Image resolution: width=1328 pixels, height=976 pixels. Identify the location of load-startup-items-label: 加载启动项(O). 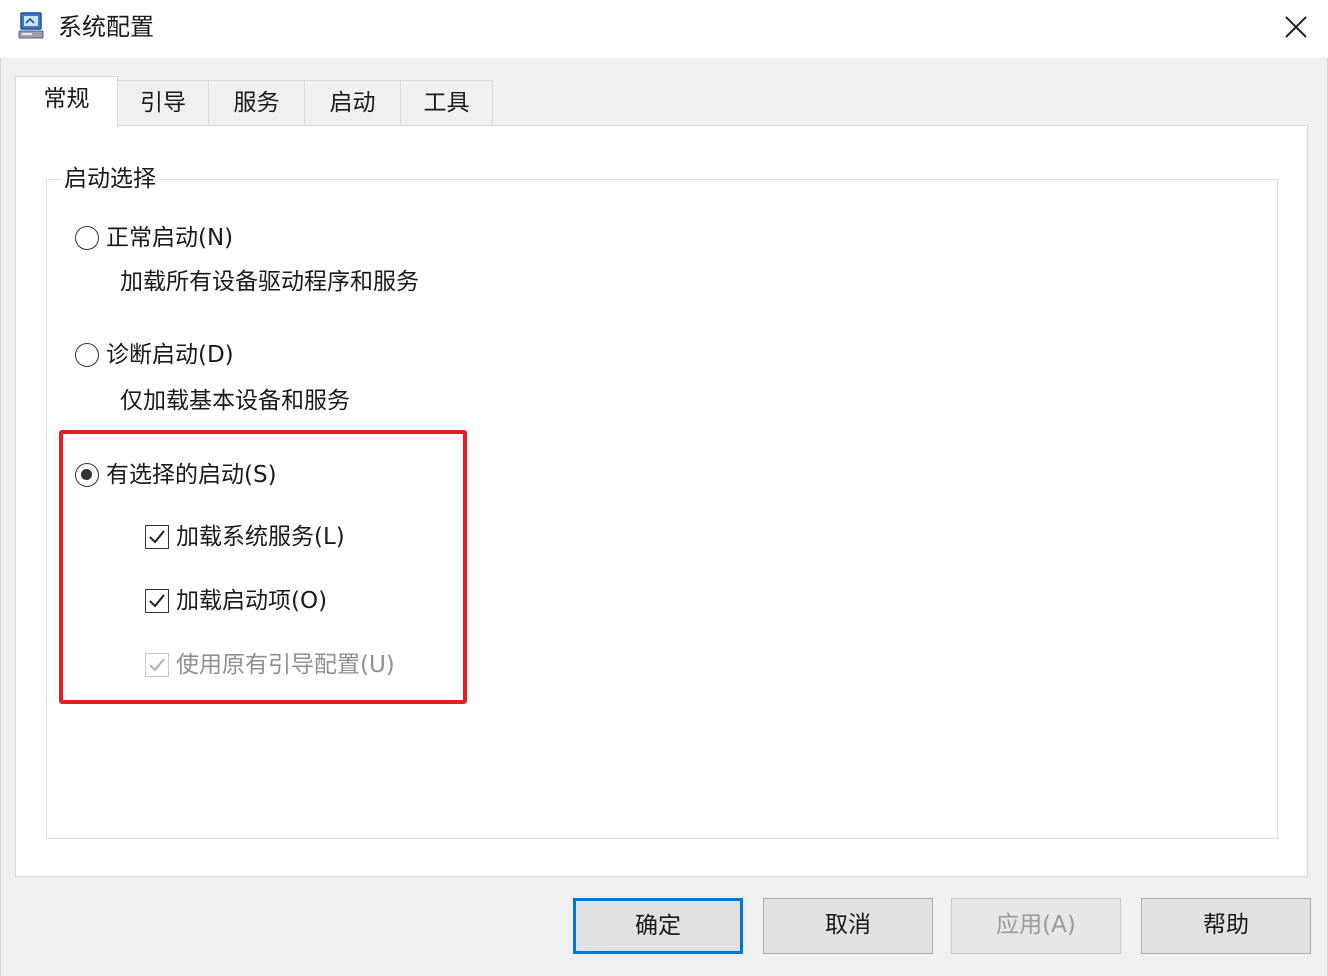
(251, 601).